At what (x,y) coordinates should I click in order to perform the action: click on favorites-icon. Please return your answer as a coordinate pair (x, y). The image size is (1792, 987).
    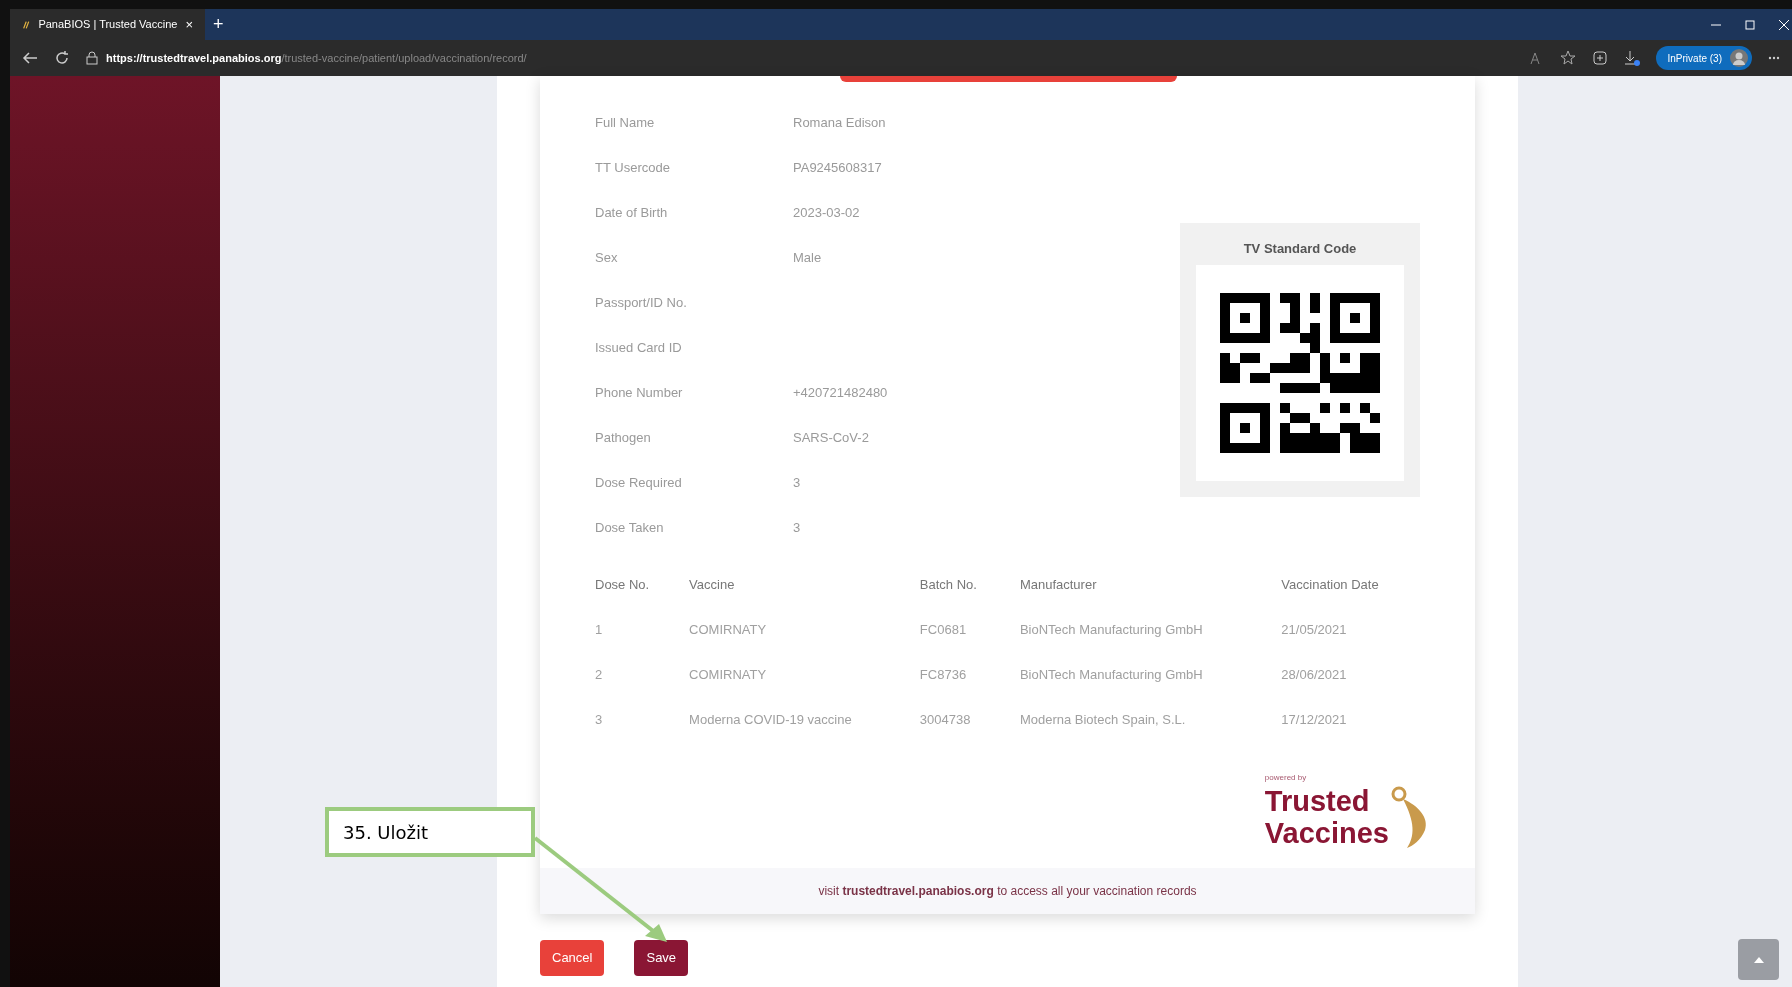
    Looking at the image, I should click on (1567, 58).